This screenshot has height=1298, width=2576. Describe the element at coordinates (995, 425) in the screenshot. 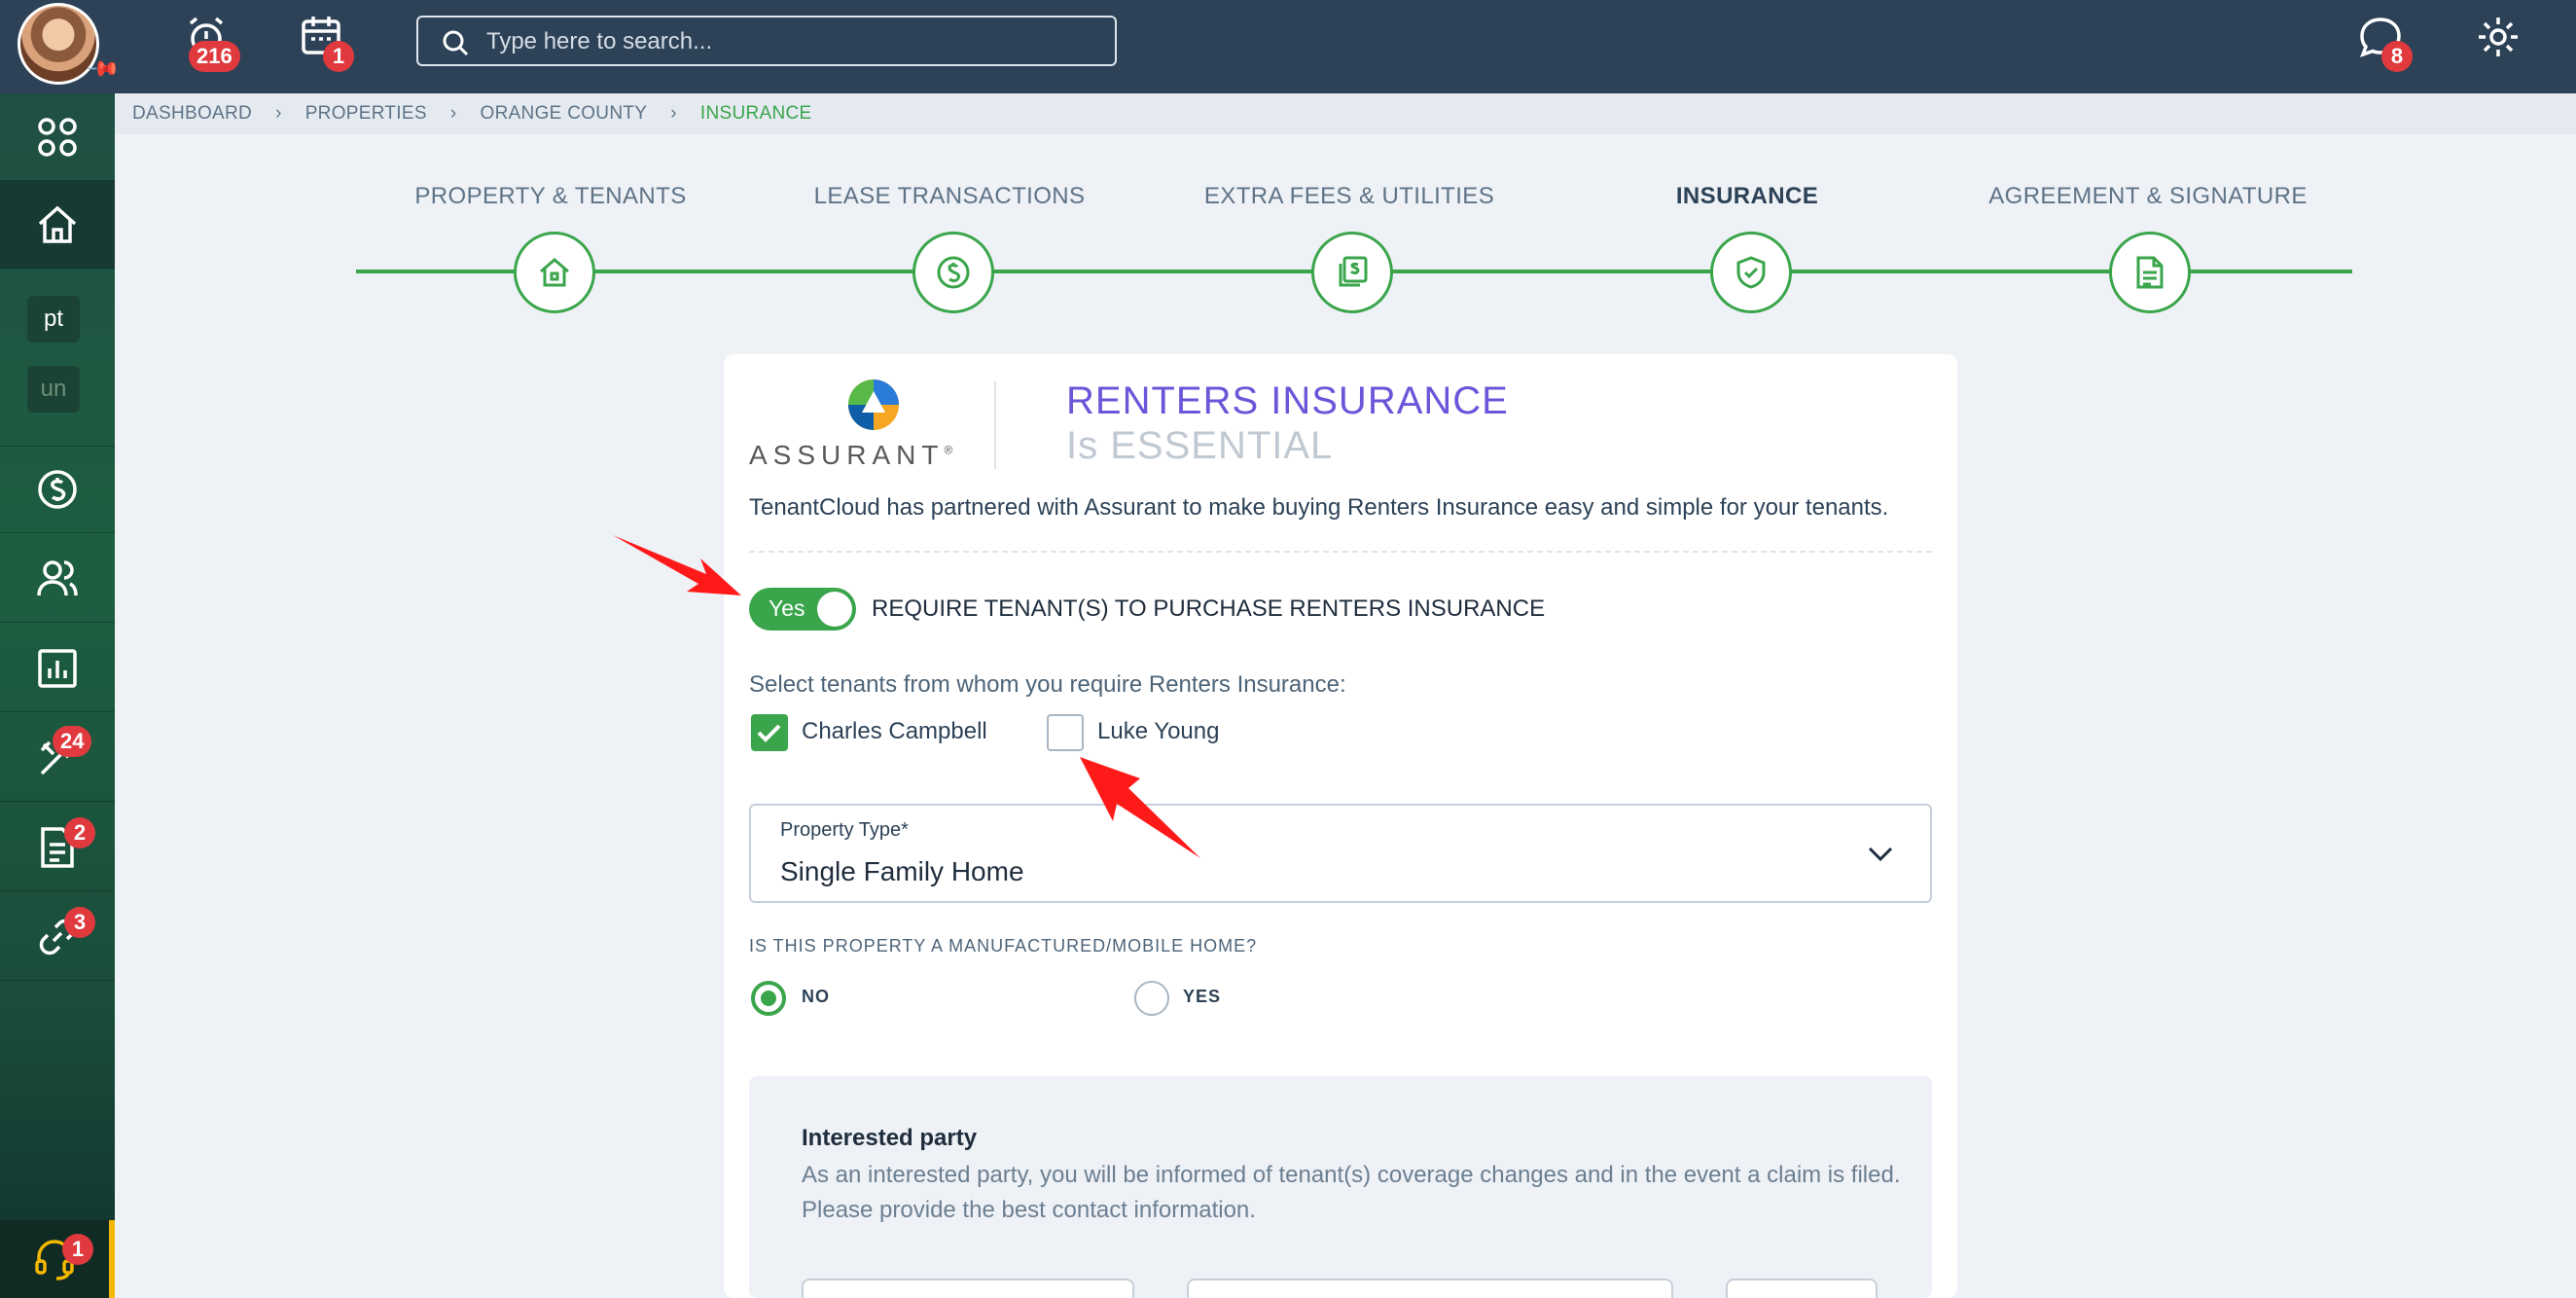

I see `logo-divider` at that location.